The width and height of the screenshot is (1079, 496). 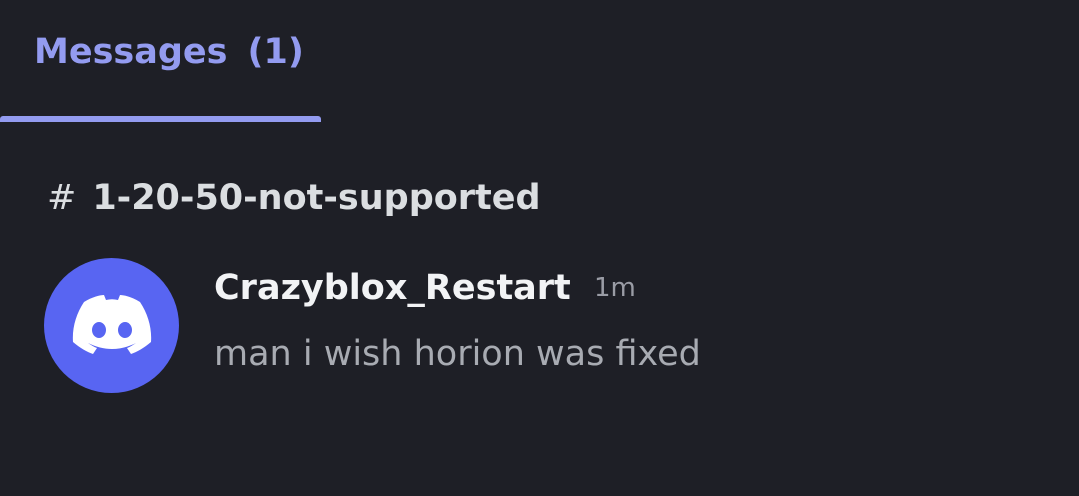 I want to click on channel-name: 1-20-50-not-supported, so click(x=316, y=198).